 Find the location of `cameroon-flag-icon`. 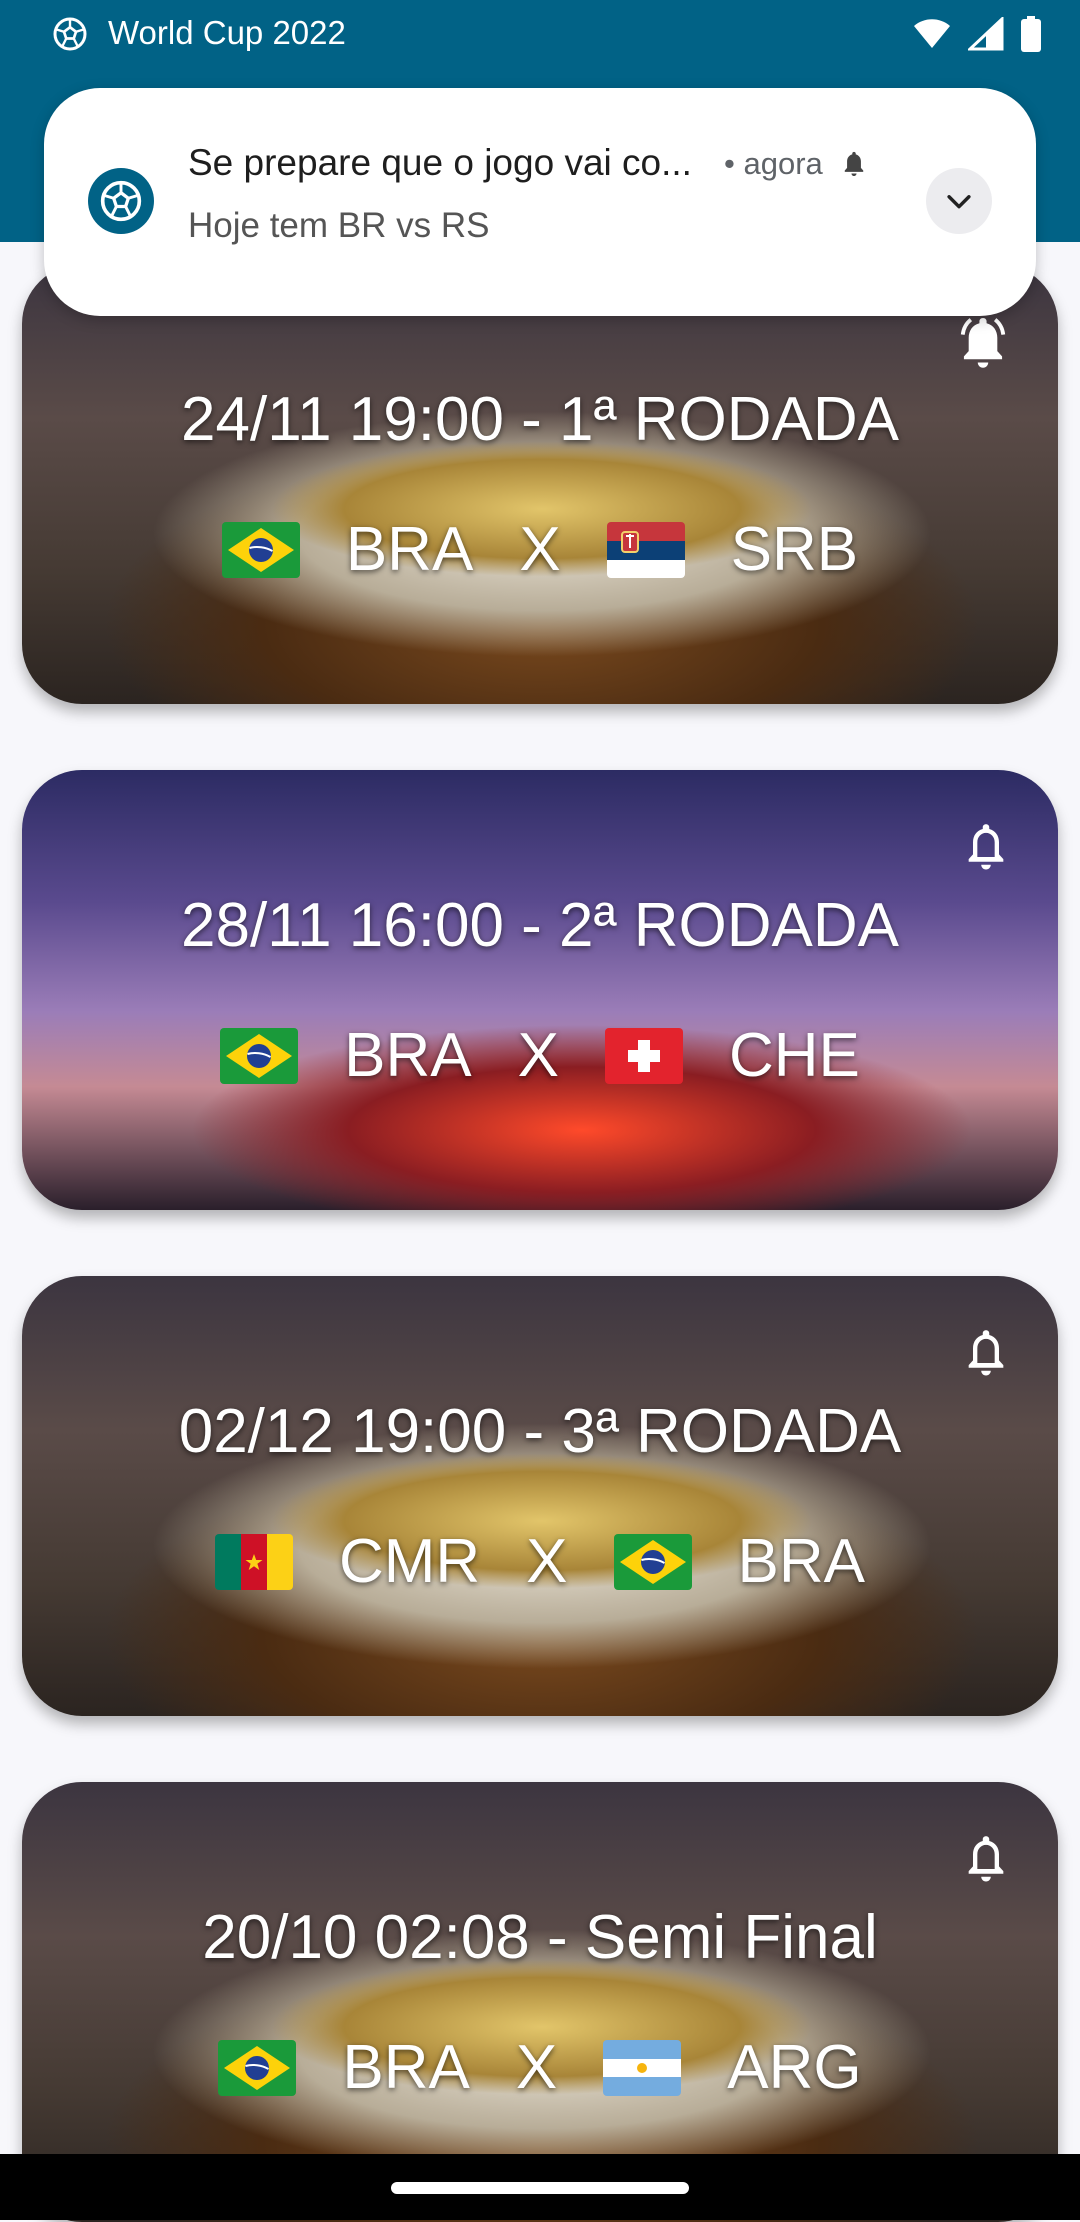

cameroon-flag-icon is located at coordinates (254, 1562).